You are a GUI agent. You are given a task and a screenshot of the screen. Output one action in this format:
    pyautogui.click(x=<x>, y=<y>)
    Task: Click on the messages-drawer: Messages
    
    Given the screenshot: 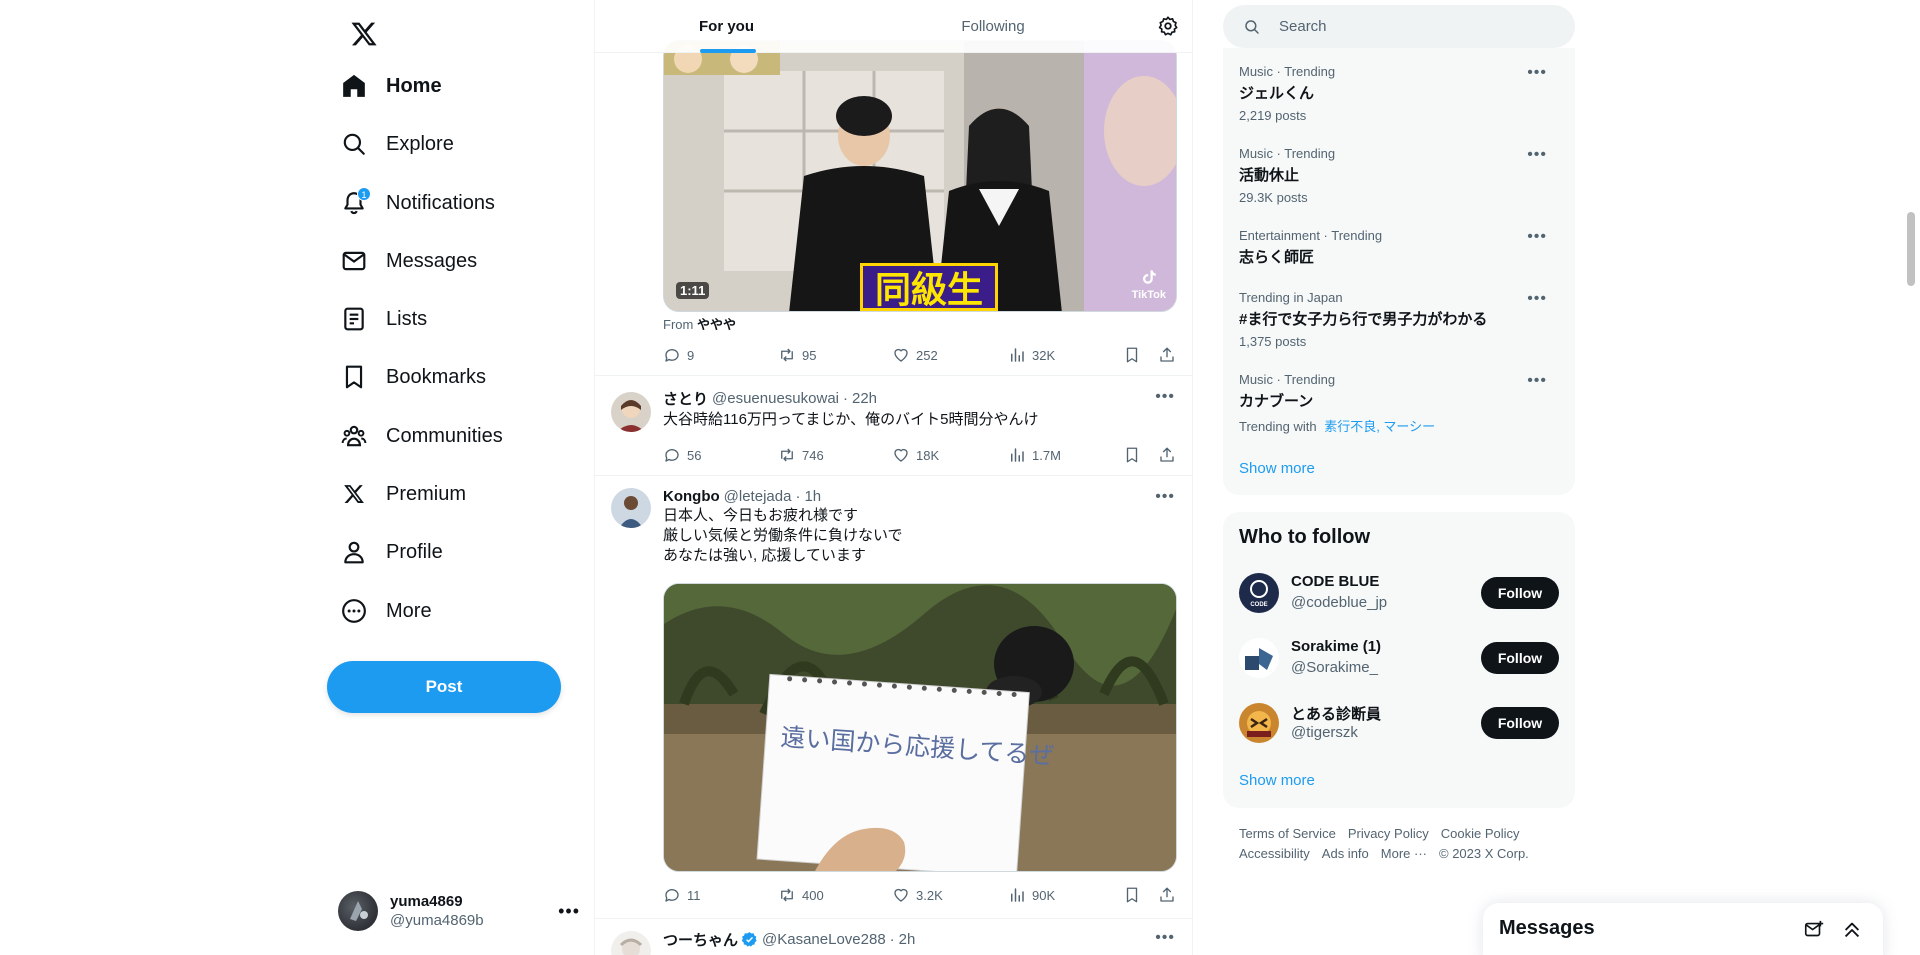 What is the action you would take?
    pyautogui.click(x=1683, y=929)
    